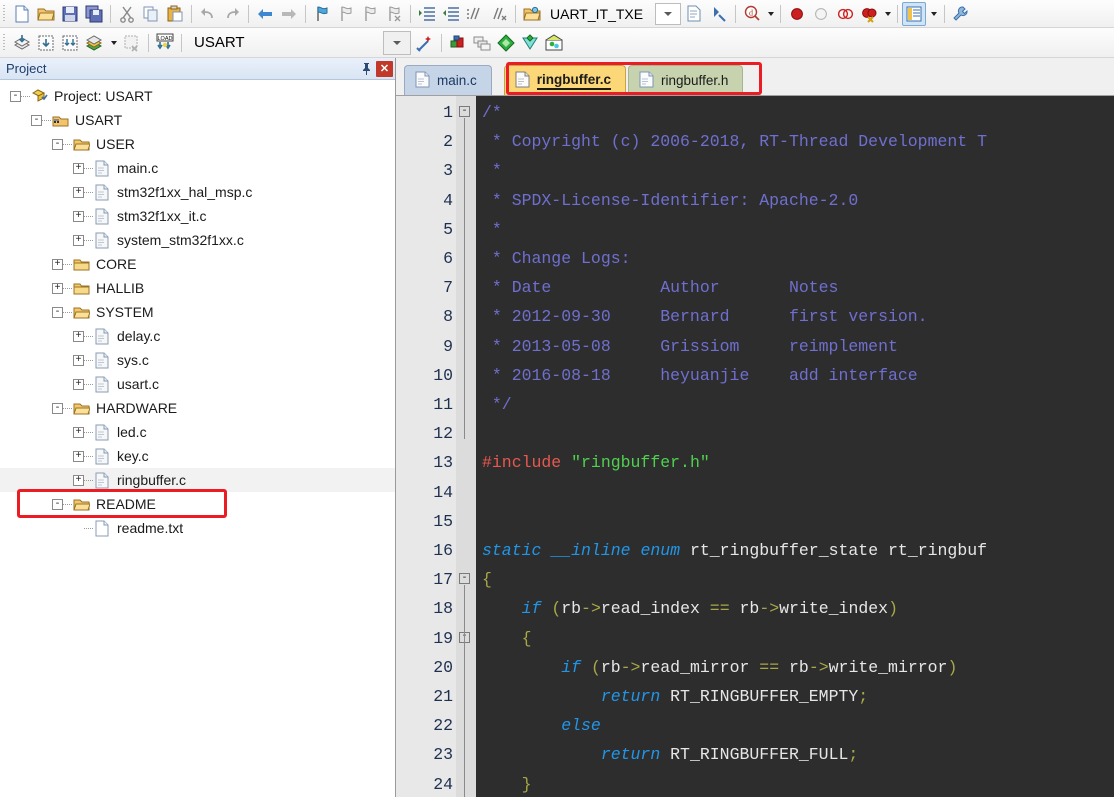  Describe the element at coordinates (197, 240) in the screenshot. I see `tree-item-system-stm32f1xx-c: + system_stm32f1xx.c` at that location.